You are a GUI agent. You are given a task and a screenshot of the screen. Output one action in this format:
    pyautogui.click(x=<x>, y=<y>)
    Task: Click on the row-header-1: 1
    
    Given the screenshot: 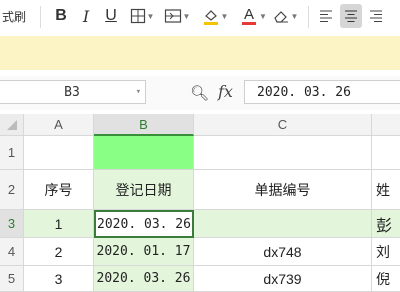 What is the action you would take?
    pyautogui.click(x=12, y=153)
    